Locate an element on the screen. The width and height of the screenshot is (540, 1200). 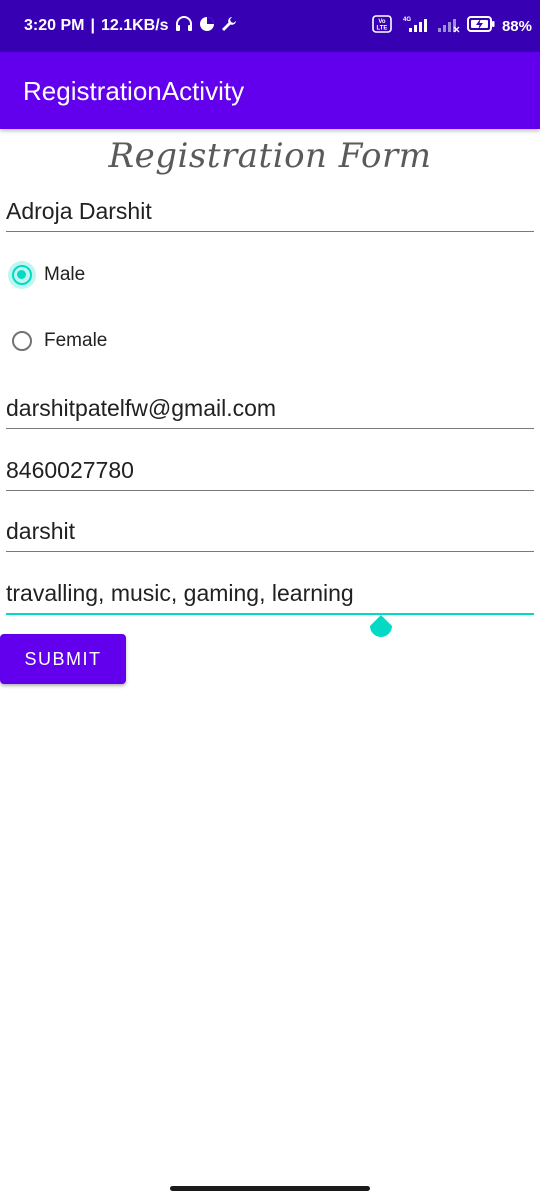
radio-female: Female is located at coordinates (57, 341).